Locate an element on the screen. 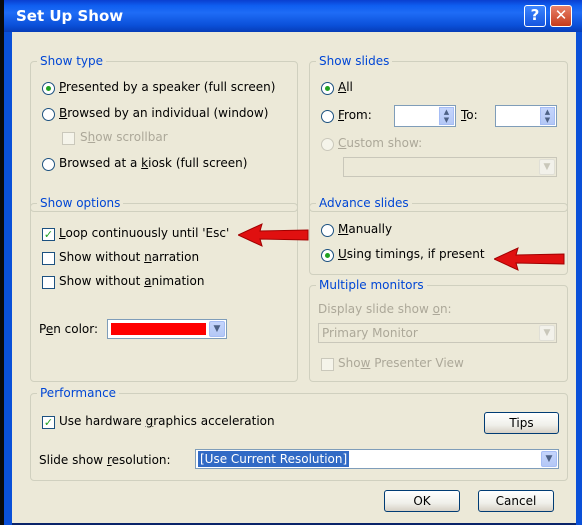  no-narration-label: Show without narration is located at coordinates (129, 257).